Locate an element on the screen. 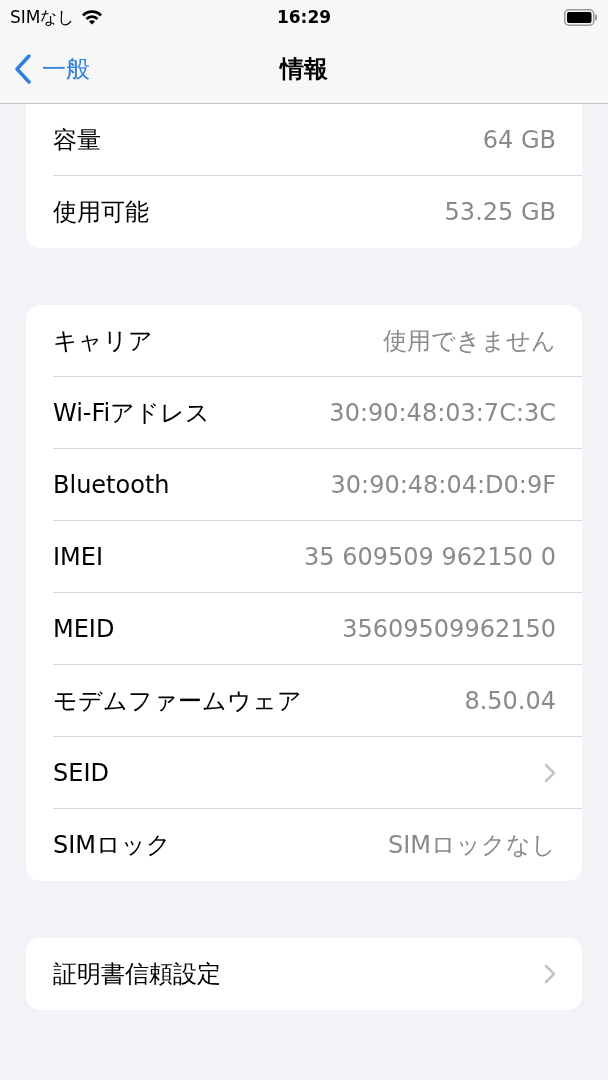 Image resolution: width=608 pixels, height=1080 pixels. setting-value: SIMロックなし is located at coordinates (471, 845).